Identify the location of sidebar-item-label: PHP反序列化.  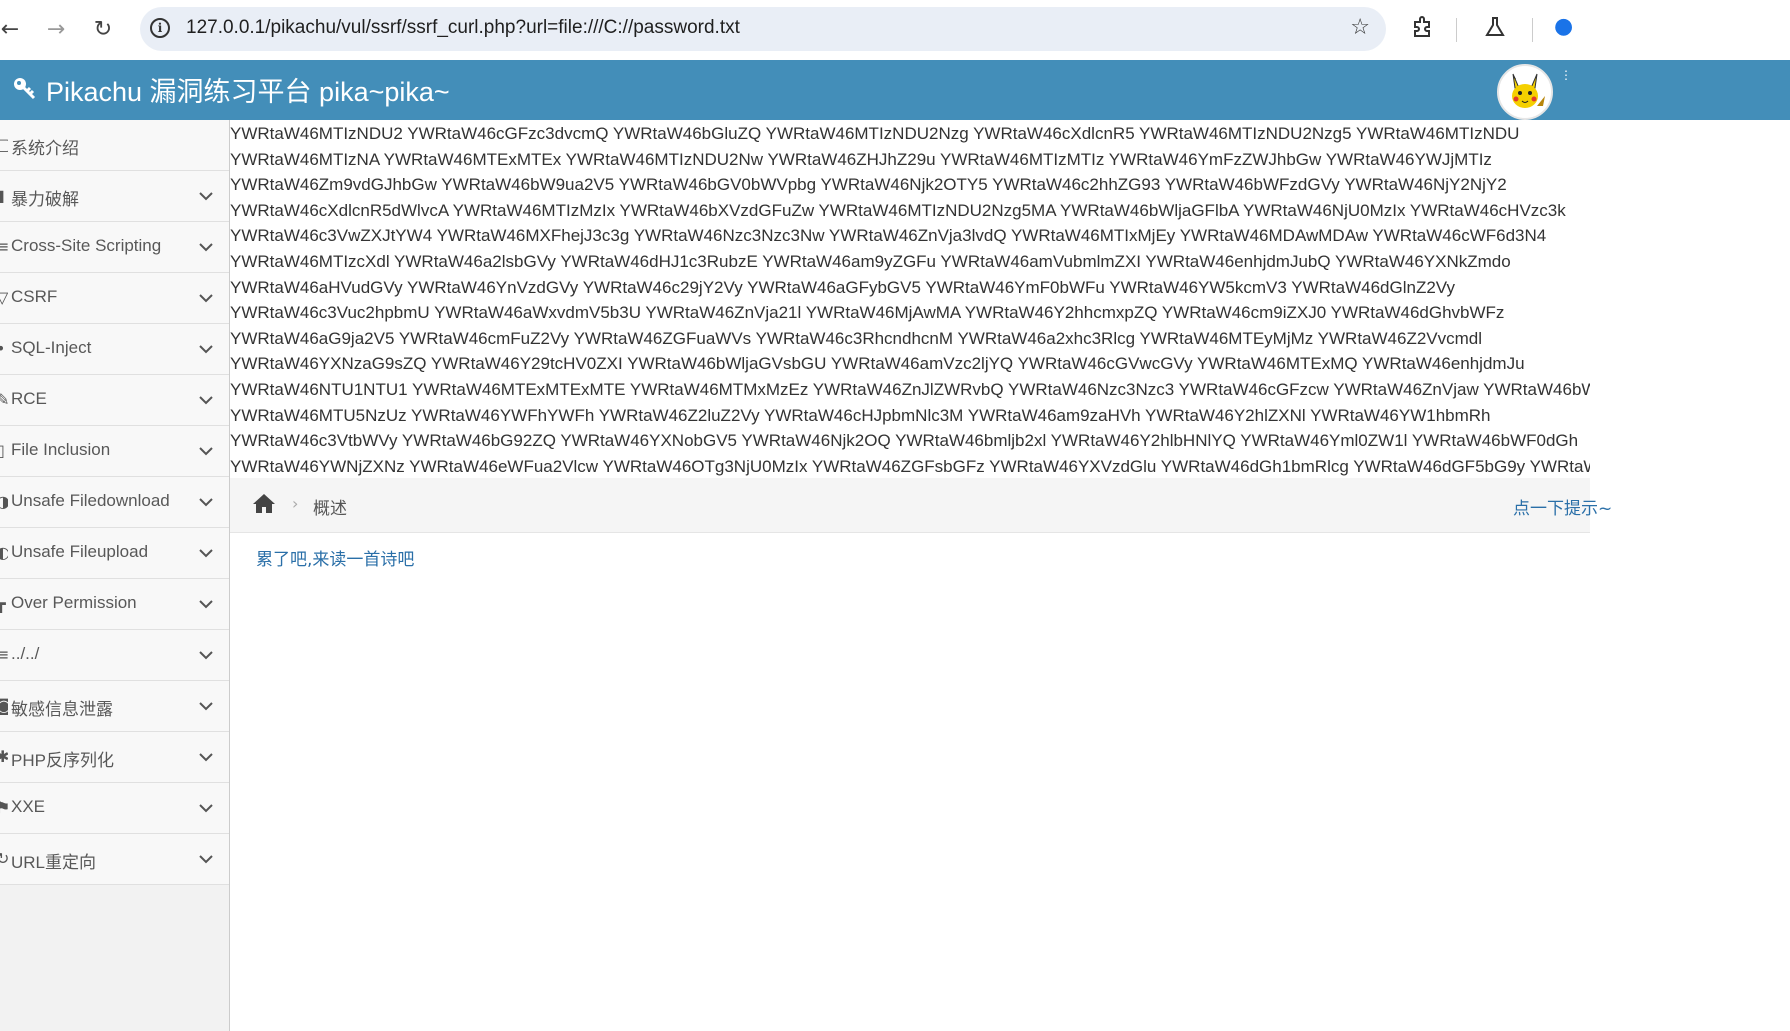
(62, 760).